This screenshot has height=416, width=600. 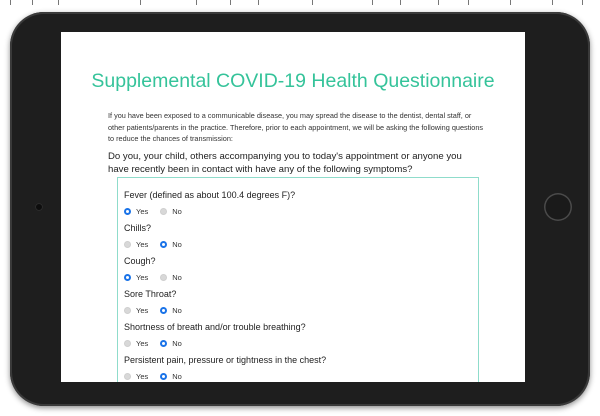 What do you see at coordinates (159, 301) in the screenshot?
I see `symptom-question: Sore Throat? Yes No` at bounding box center [159, 301].